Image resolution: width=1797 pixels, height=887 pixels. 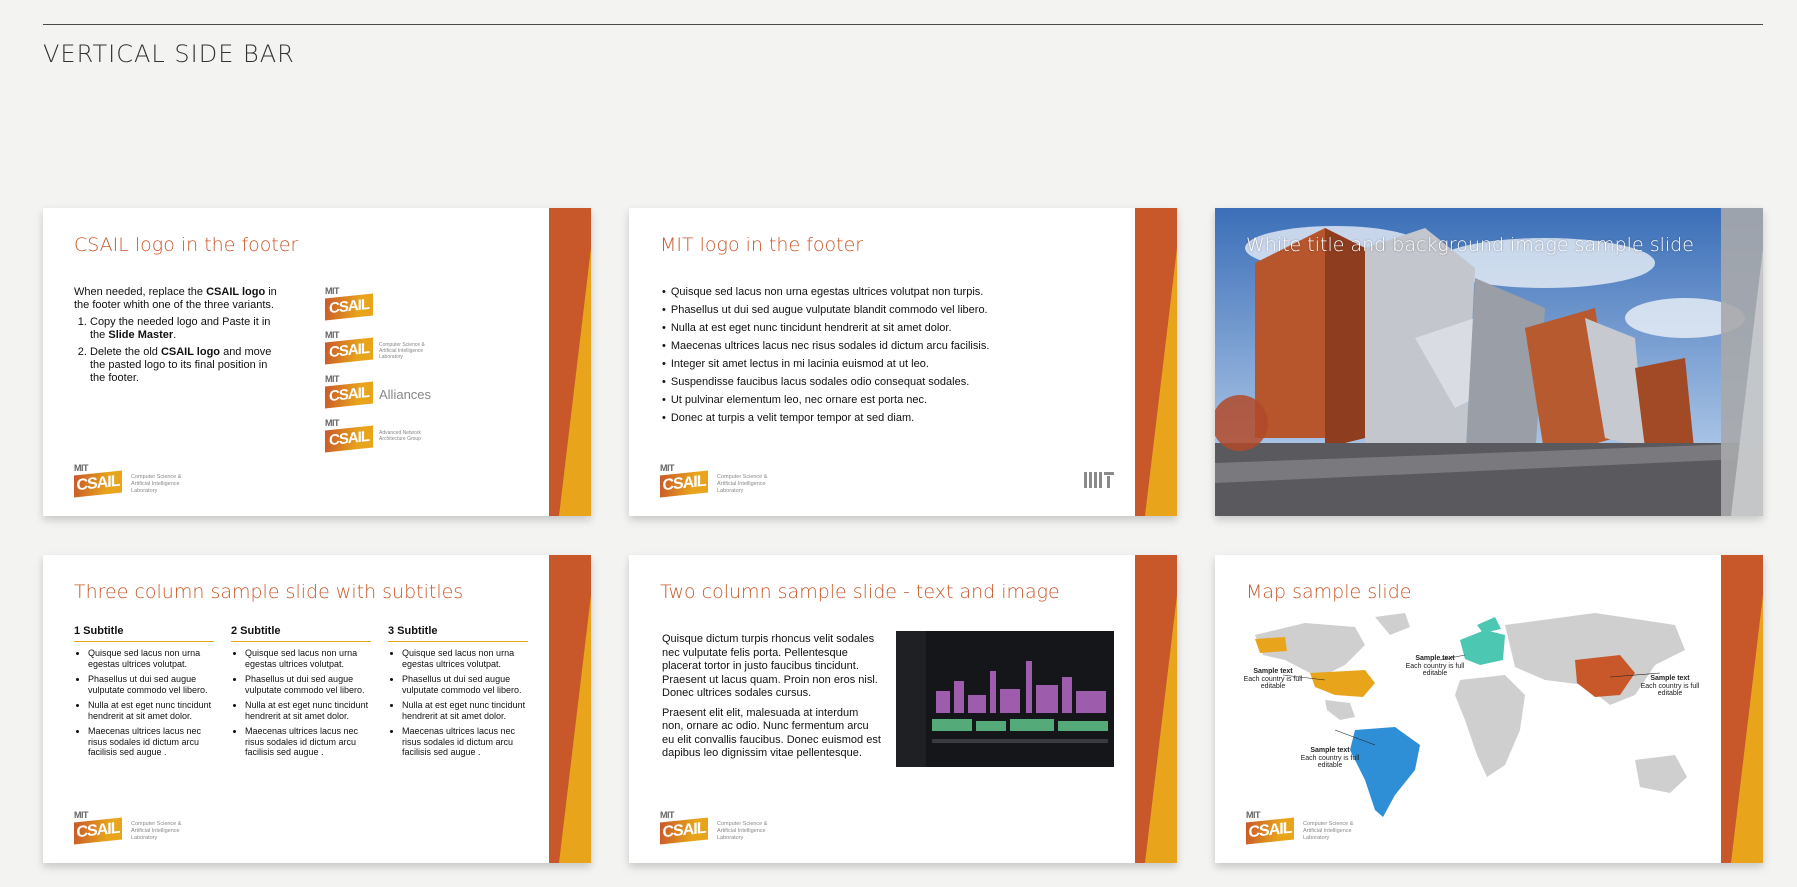 I want to click on top-rule, so click(x=903, y=24).